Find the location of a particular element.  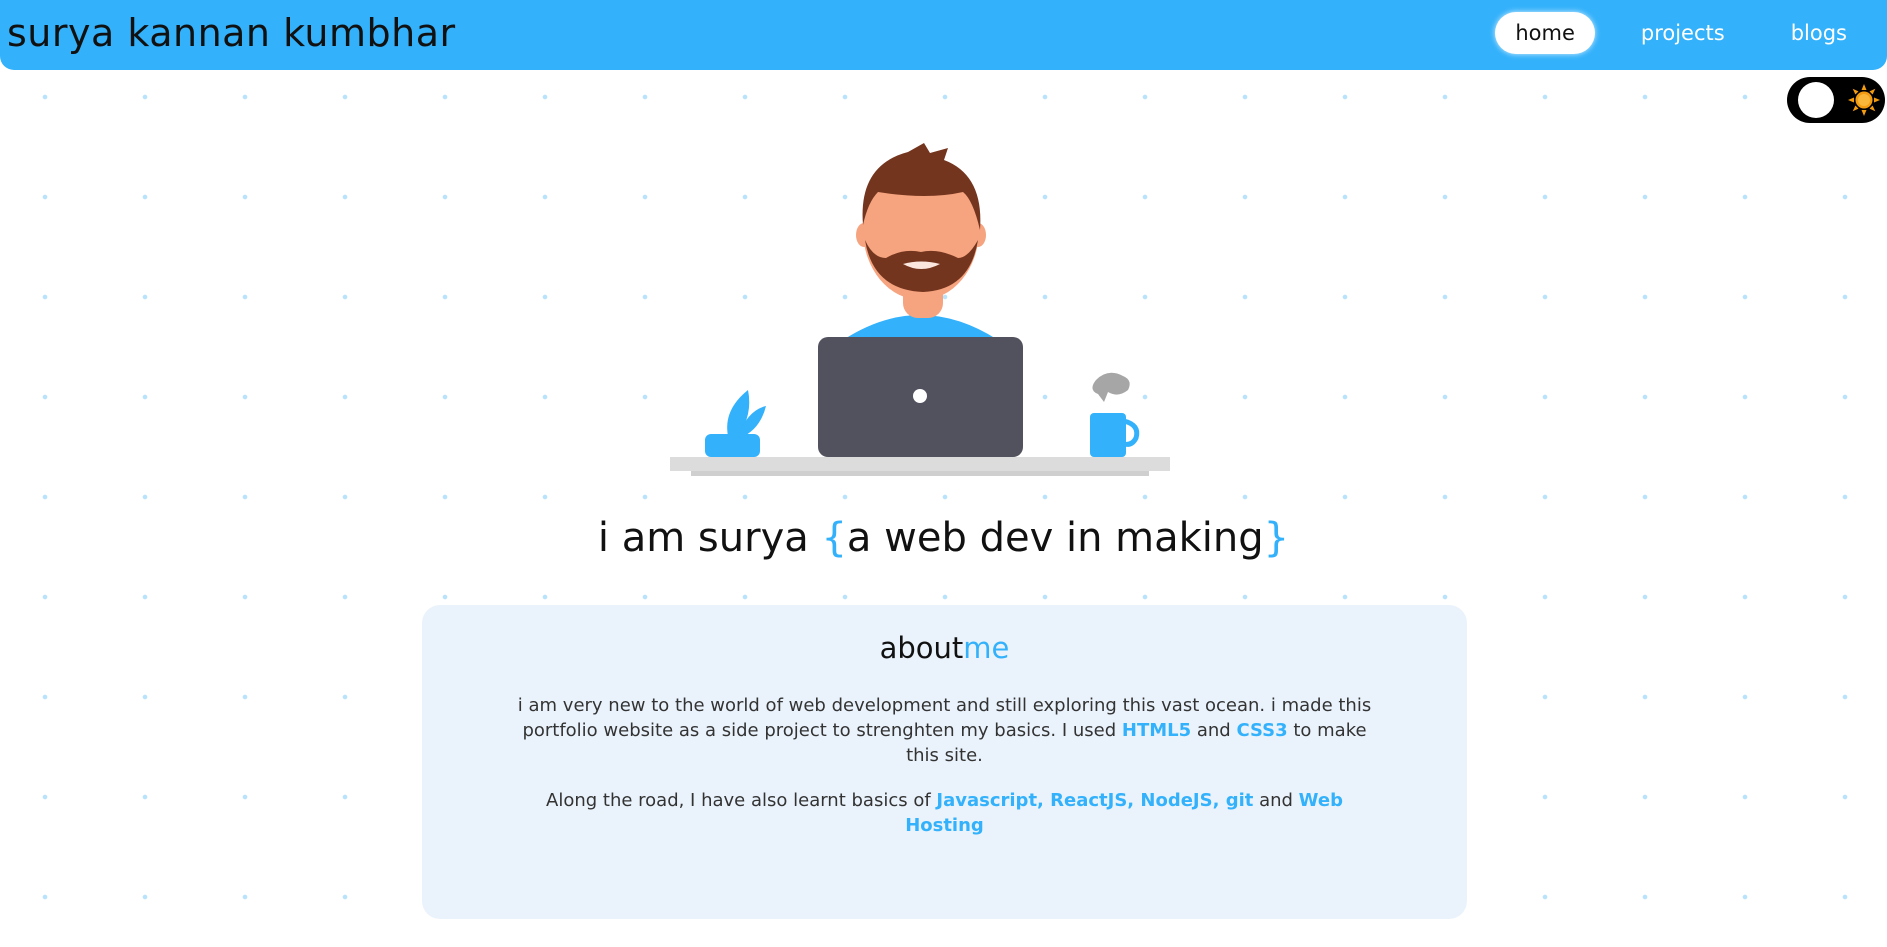

toggle-knob is located at coordinates (1816, 100).